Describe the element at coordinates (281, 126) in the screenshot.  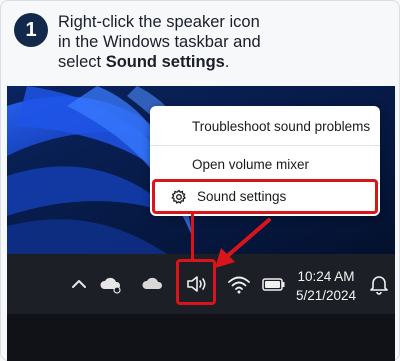
I see `menu-item-label: Troubleshoot sound problems` at that location.